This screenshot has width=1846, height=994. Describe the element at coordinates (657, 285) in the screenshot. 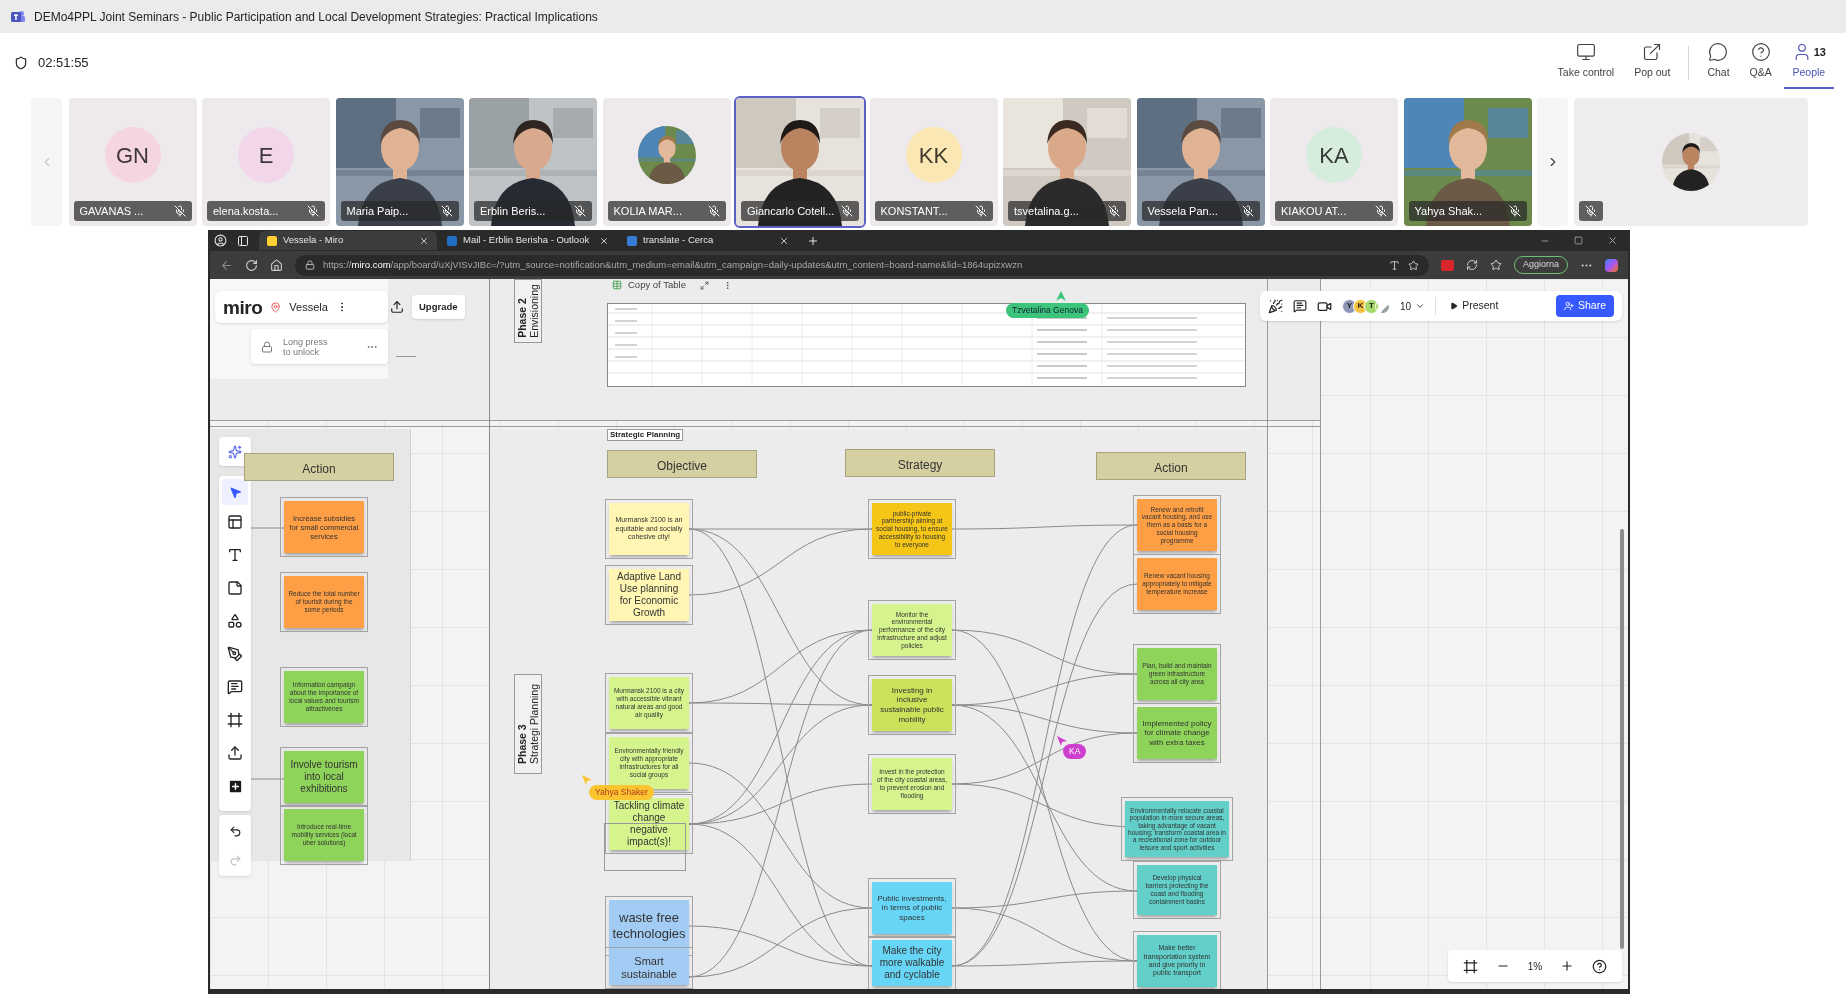

I see `table-title: Copy of Table` at that location.